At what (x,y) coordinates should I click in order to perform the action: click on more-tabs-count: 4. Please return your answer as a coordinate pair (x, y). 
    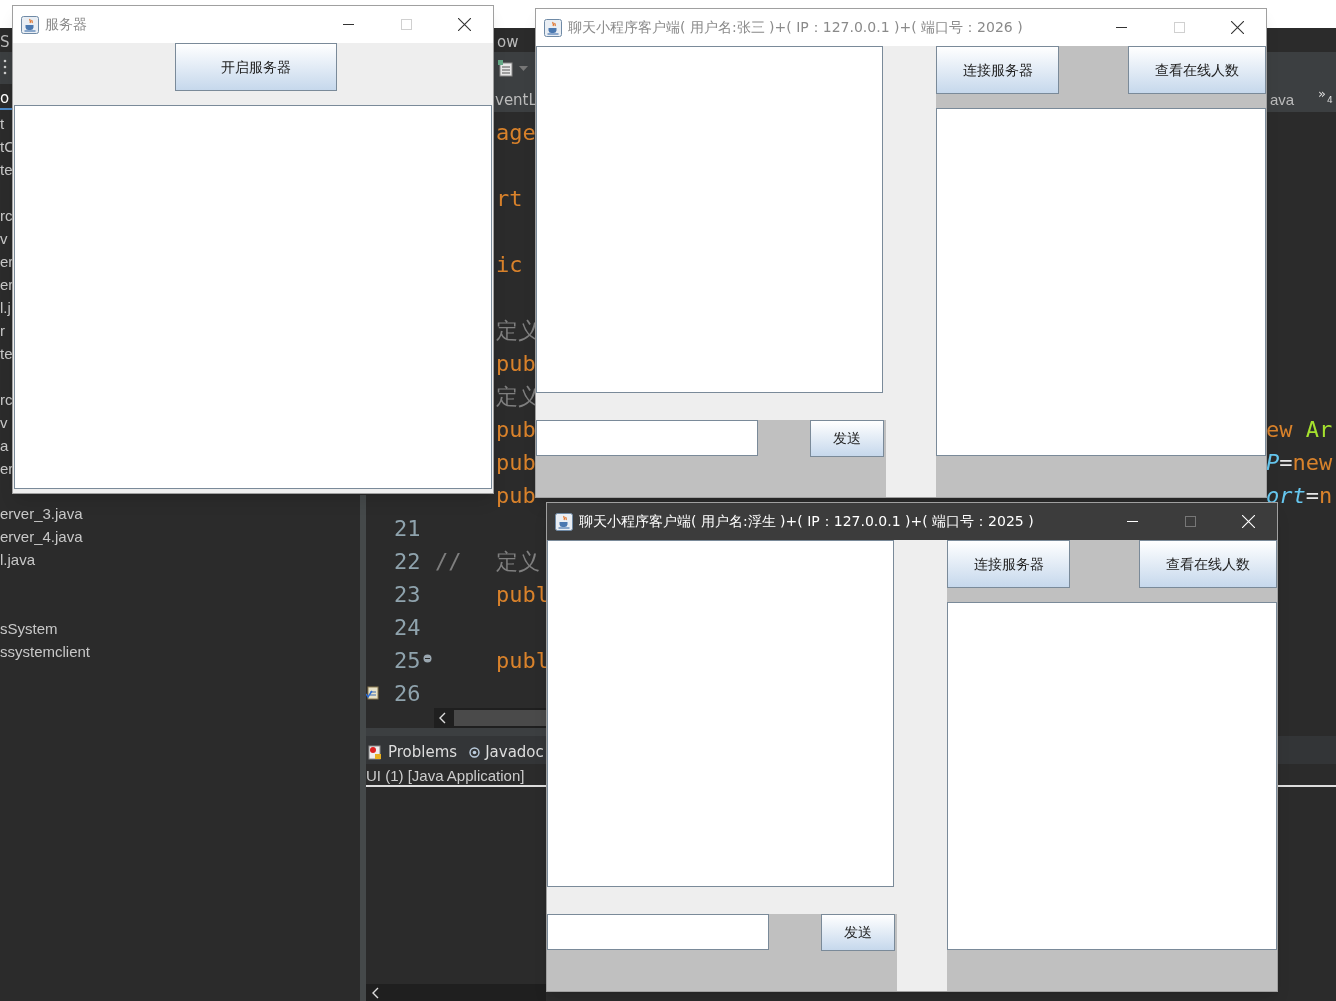
    Looking at the image, I should click on (1330, 100).